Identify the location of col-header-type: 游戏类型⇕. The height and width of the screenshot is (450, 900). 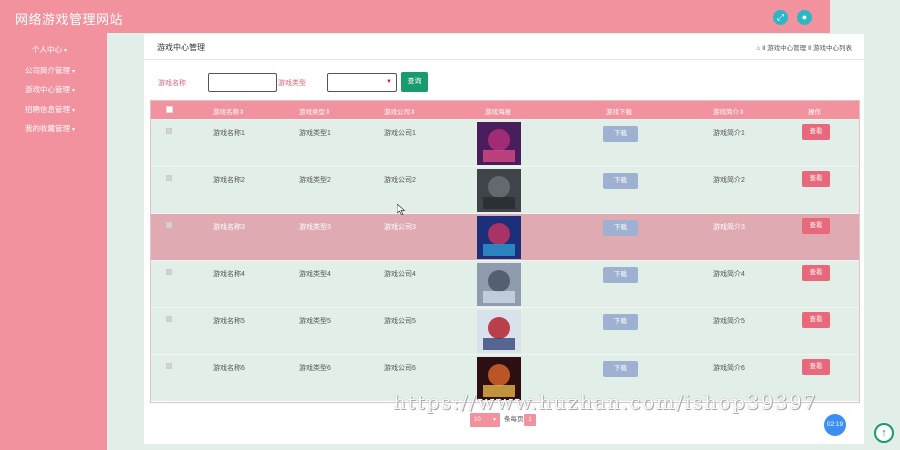
(314, 111).